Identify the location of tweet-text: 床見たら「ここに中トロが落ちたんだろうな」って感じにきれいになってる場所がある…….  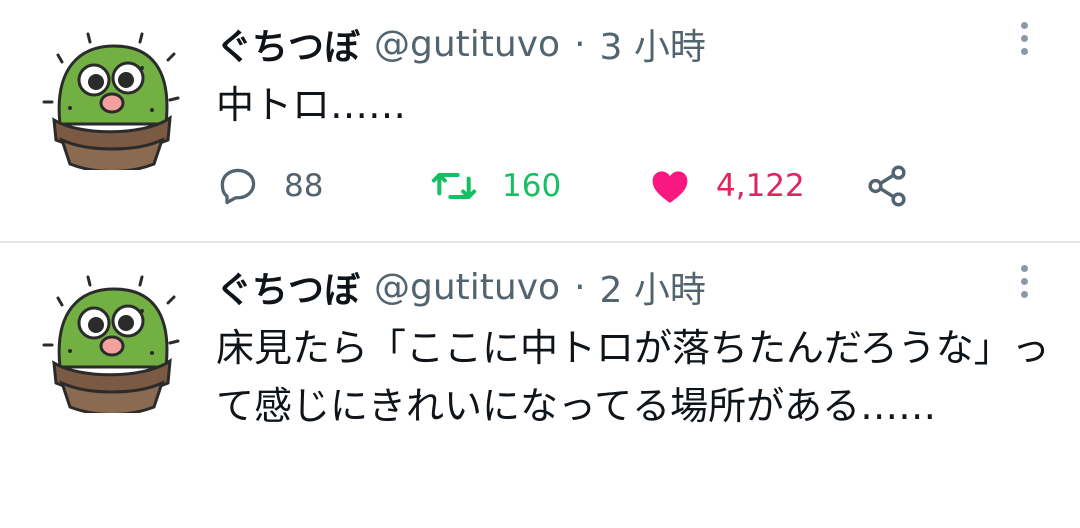
(633, 377).